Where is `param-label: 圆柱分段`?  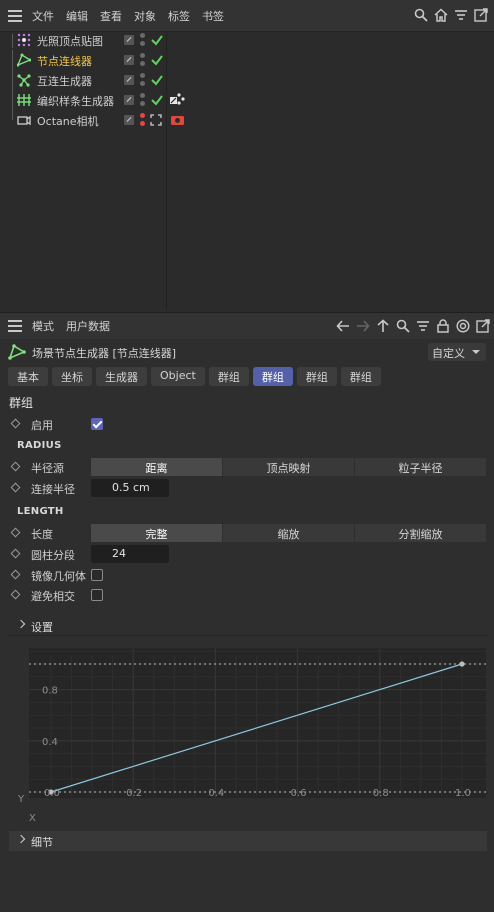 param-label: 圆柱分段 is located at coordinates (53, 555).